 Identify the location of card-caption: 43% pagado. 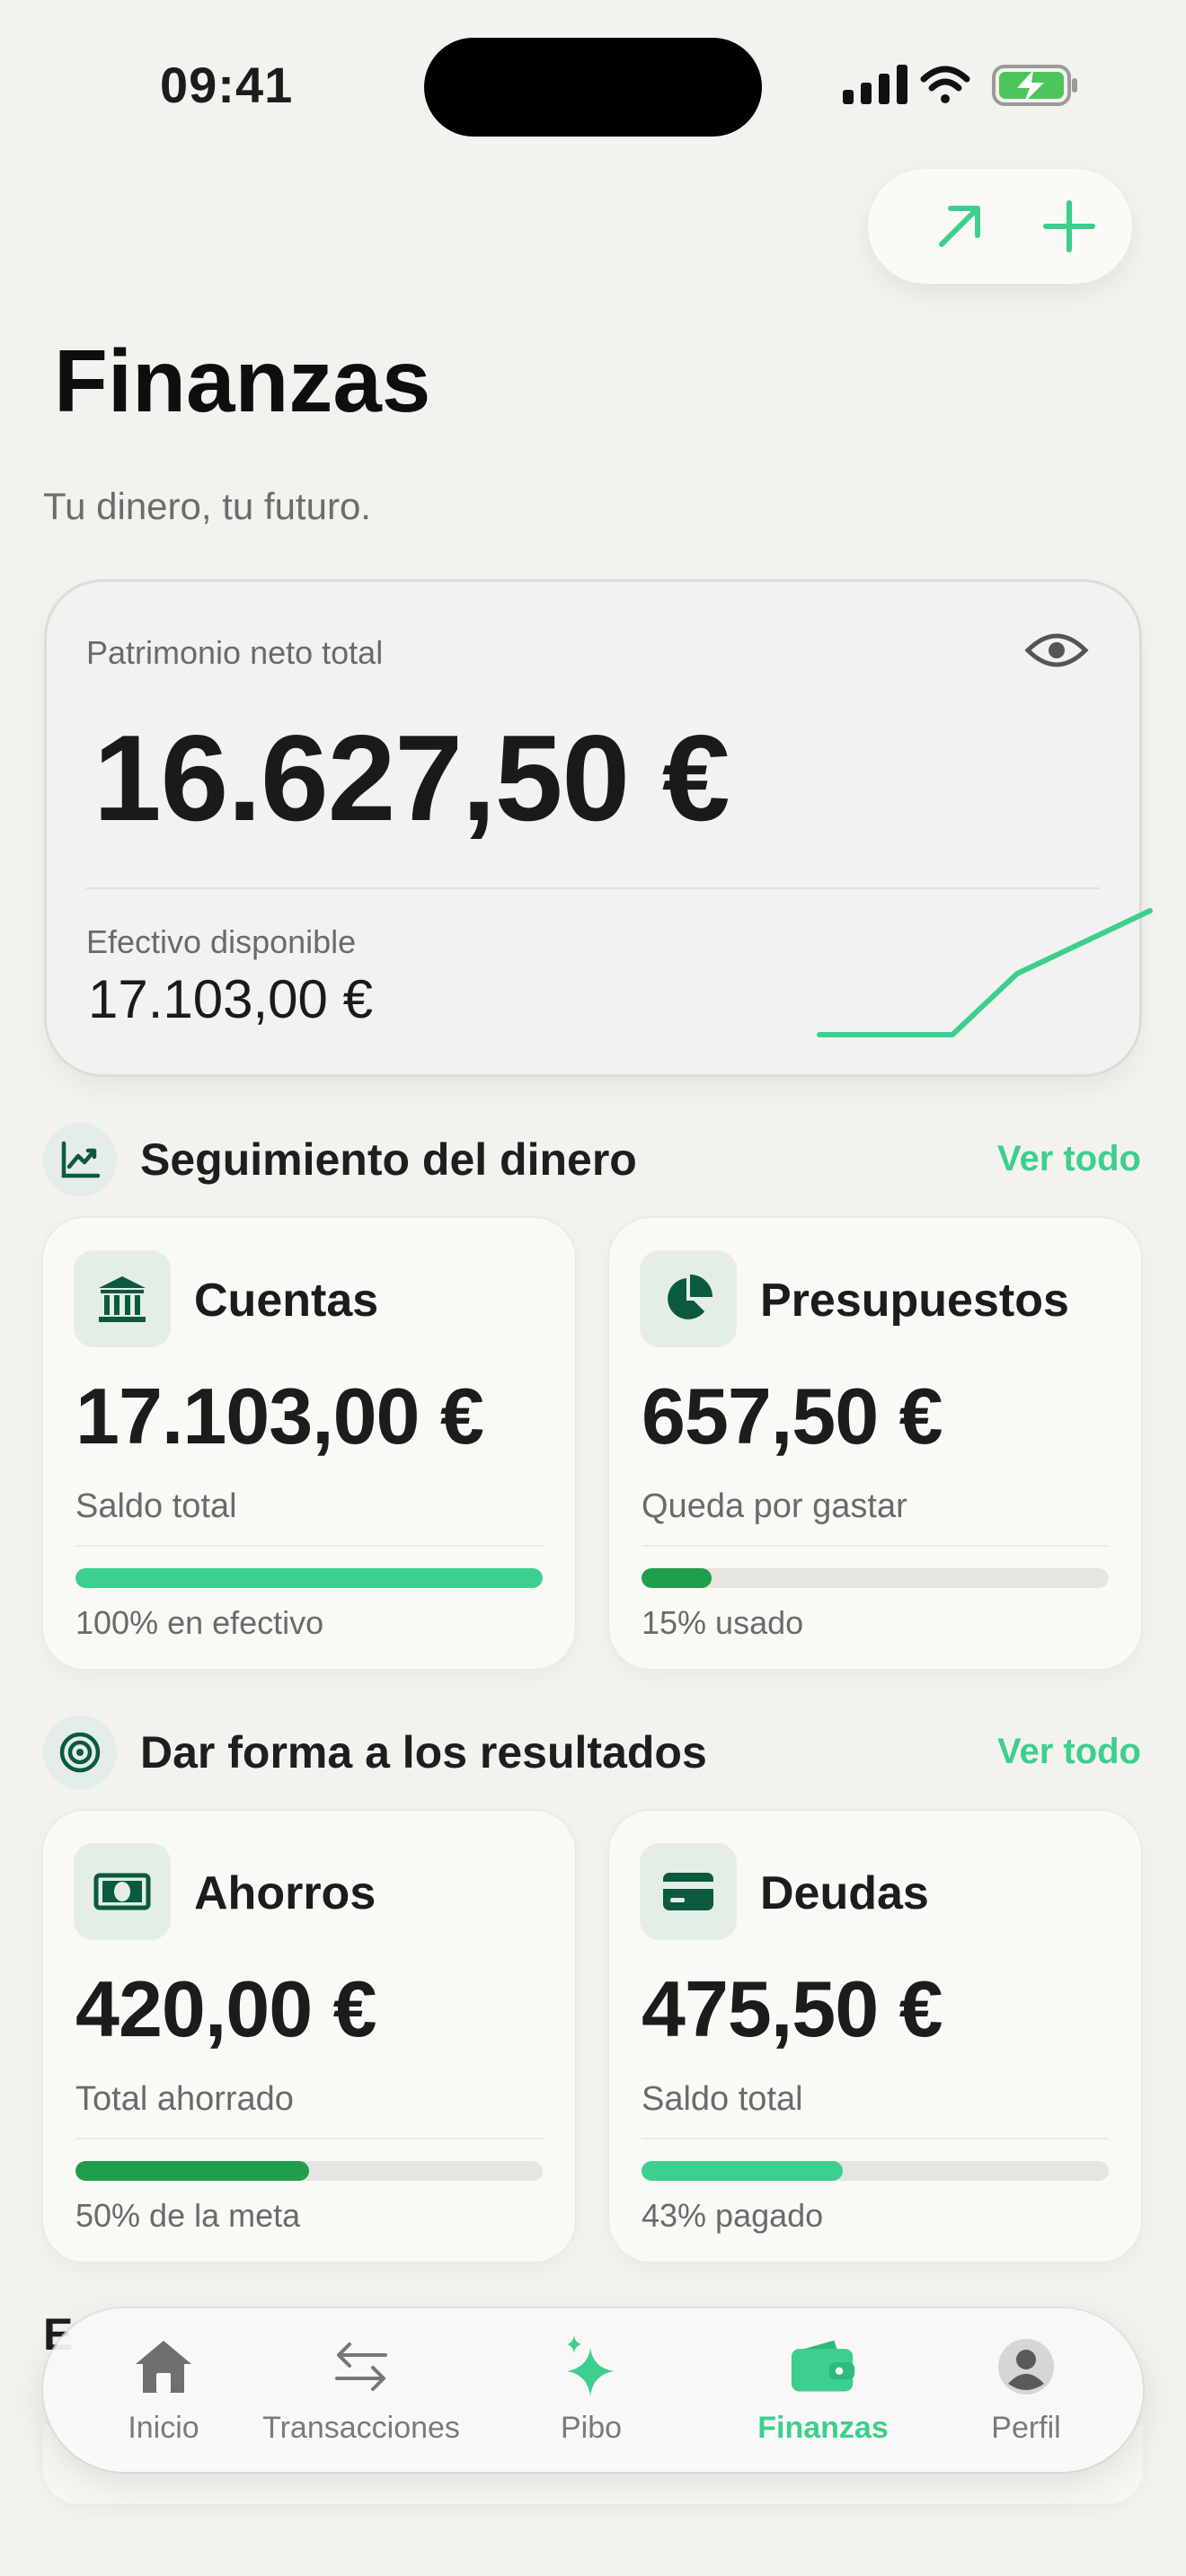
(733, 2215).